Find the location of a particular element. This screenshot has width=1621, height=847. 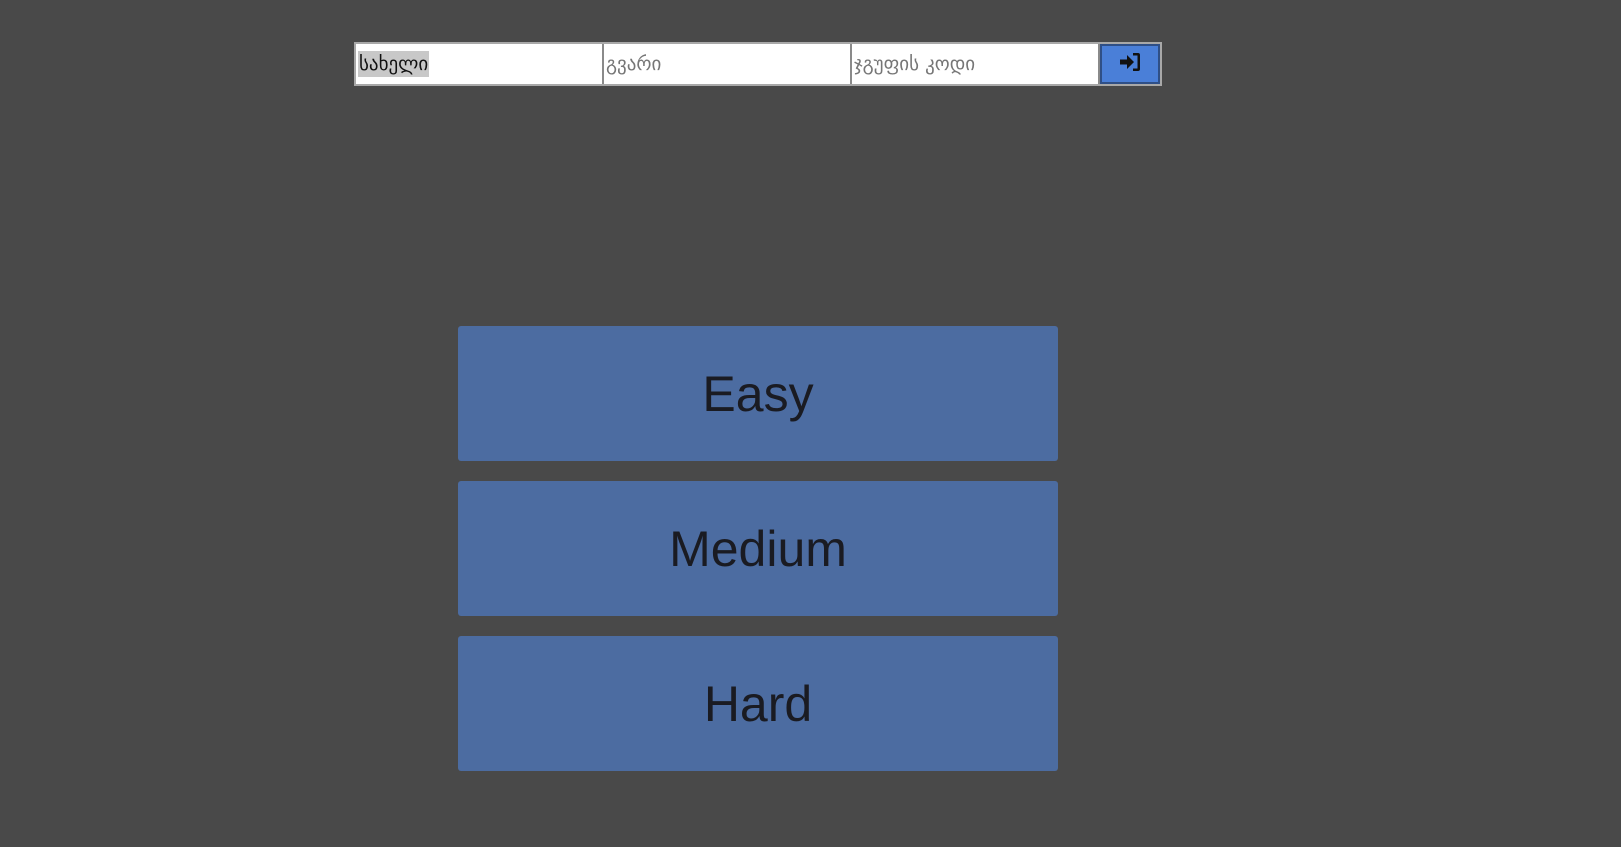

hard-label: Hard is located at coordinates (758, 703).